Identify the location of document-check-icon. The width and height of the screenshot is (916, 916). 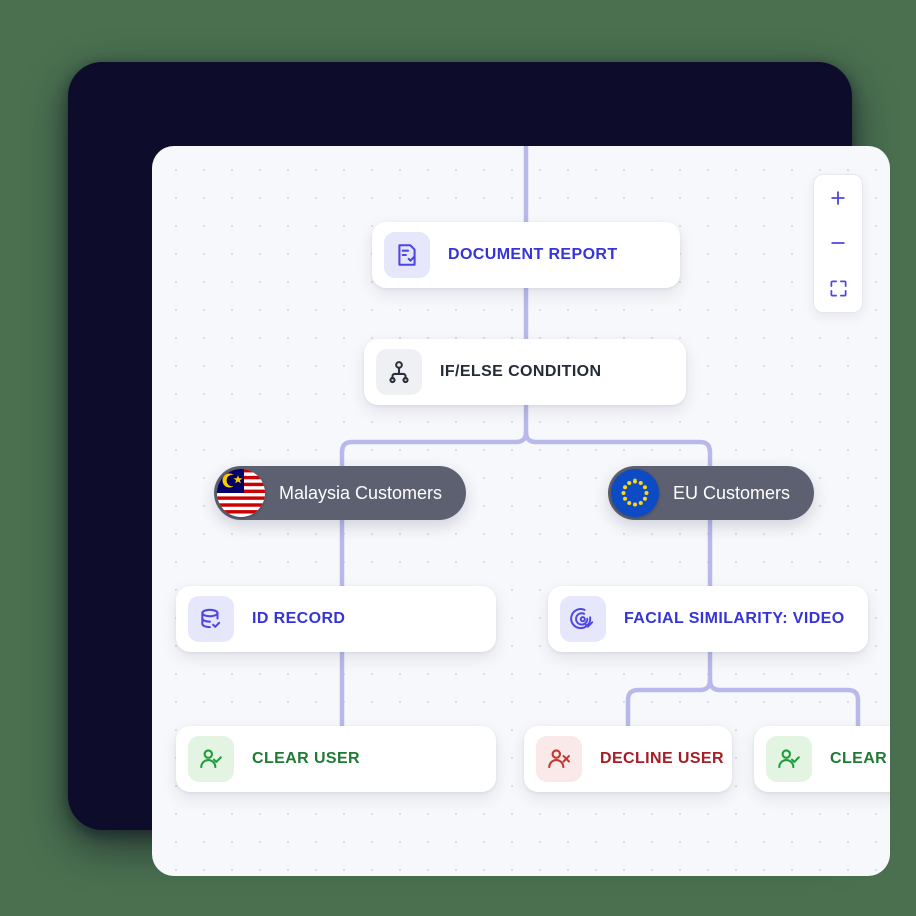
(407, 255).